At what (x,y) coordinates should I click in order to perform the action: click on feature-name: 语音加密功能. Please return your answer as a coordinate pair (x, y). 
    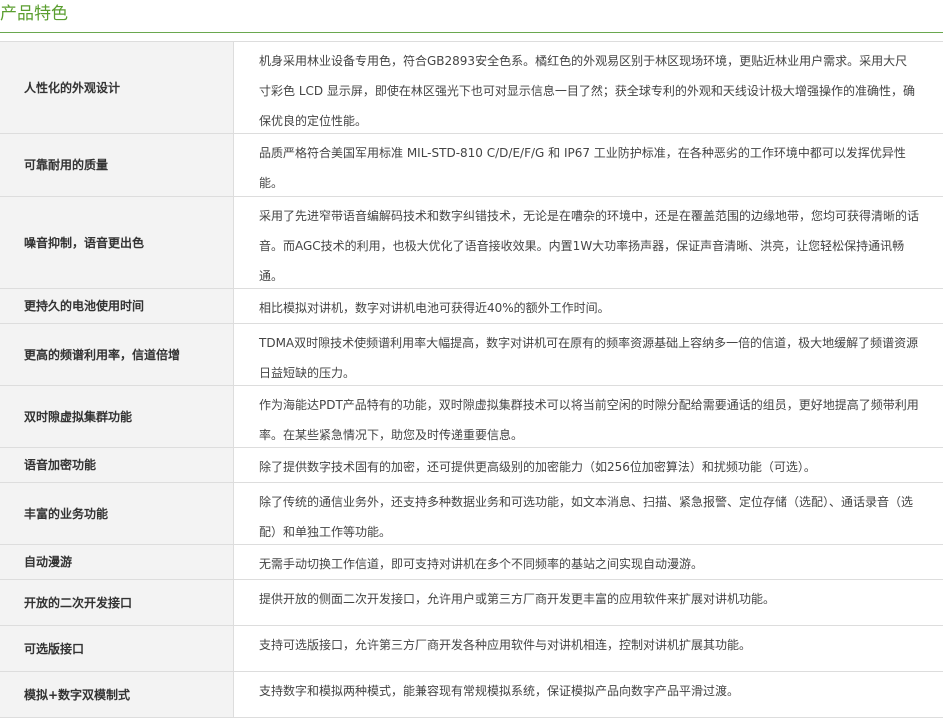
    Looking at the image, I should click on (117, 465).